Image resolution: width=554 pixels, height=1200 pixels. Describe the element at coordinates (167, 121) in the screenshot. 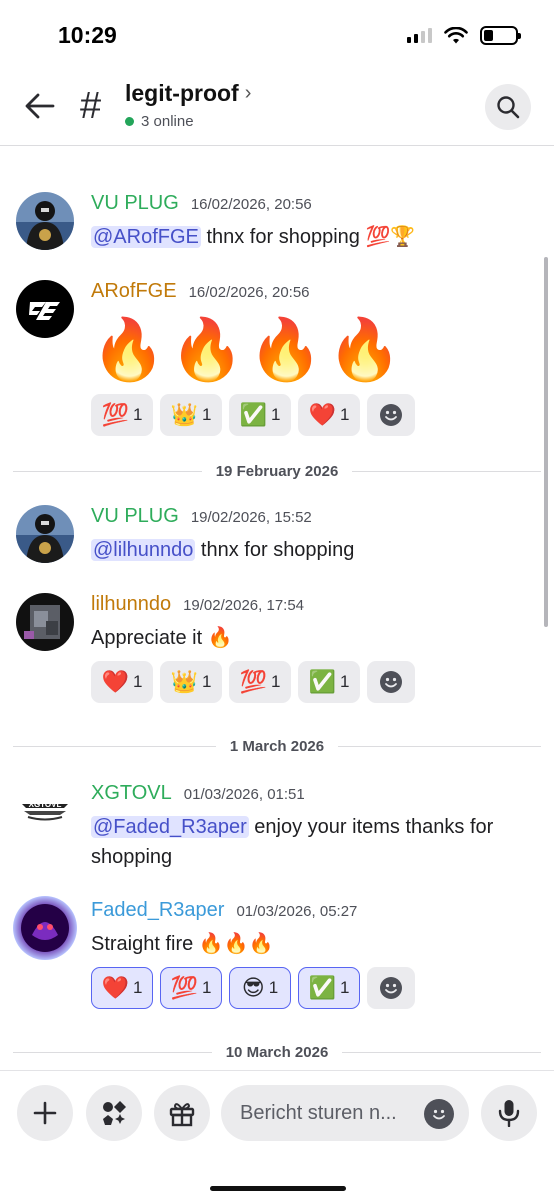

I see `online-count: 3 online` at that location.